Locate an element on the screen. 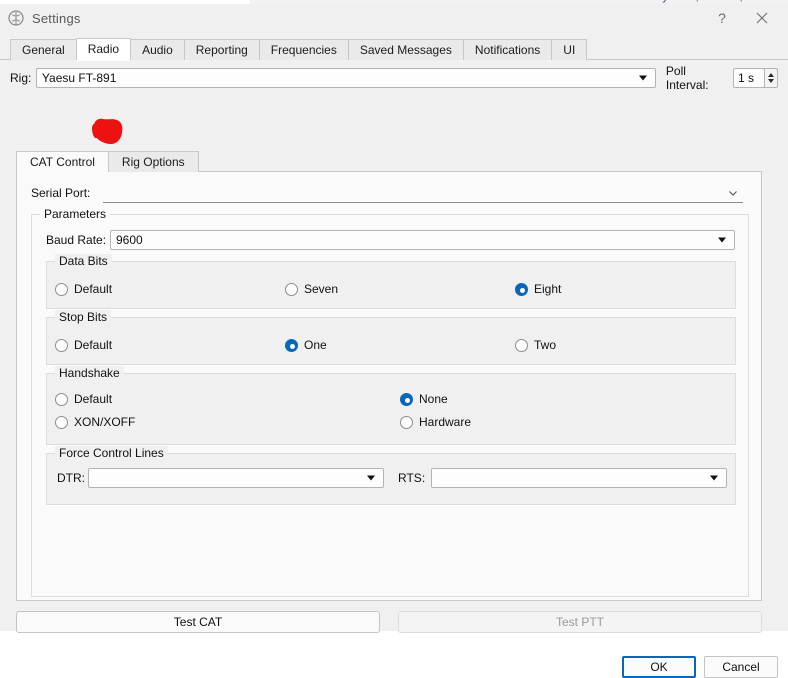  tab-label: General is located at coordinates (43, 50).